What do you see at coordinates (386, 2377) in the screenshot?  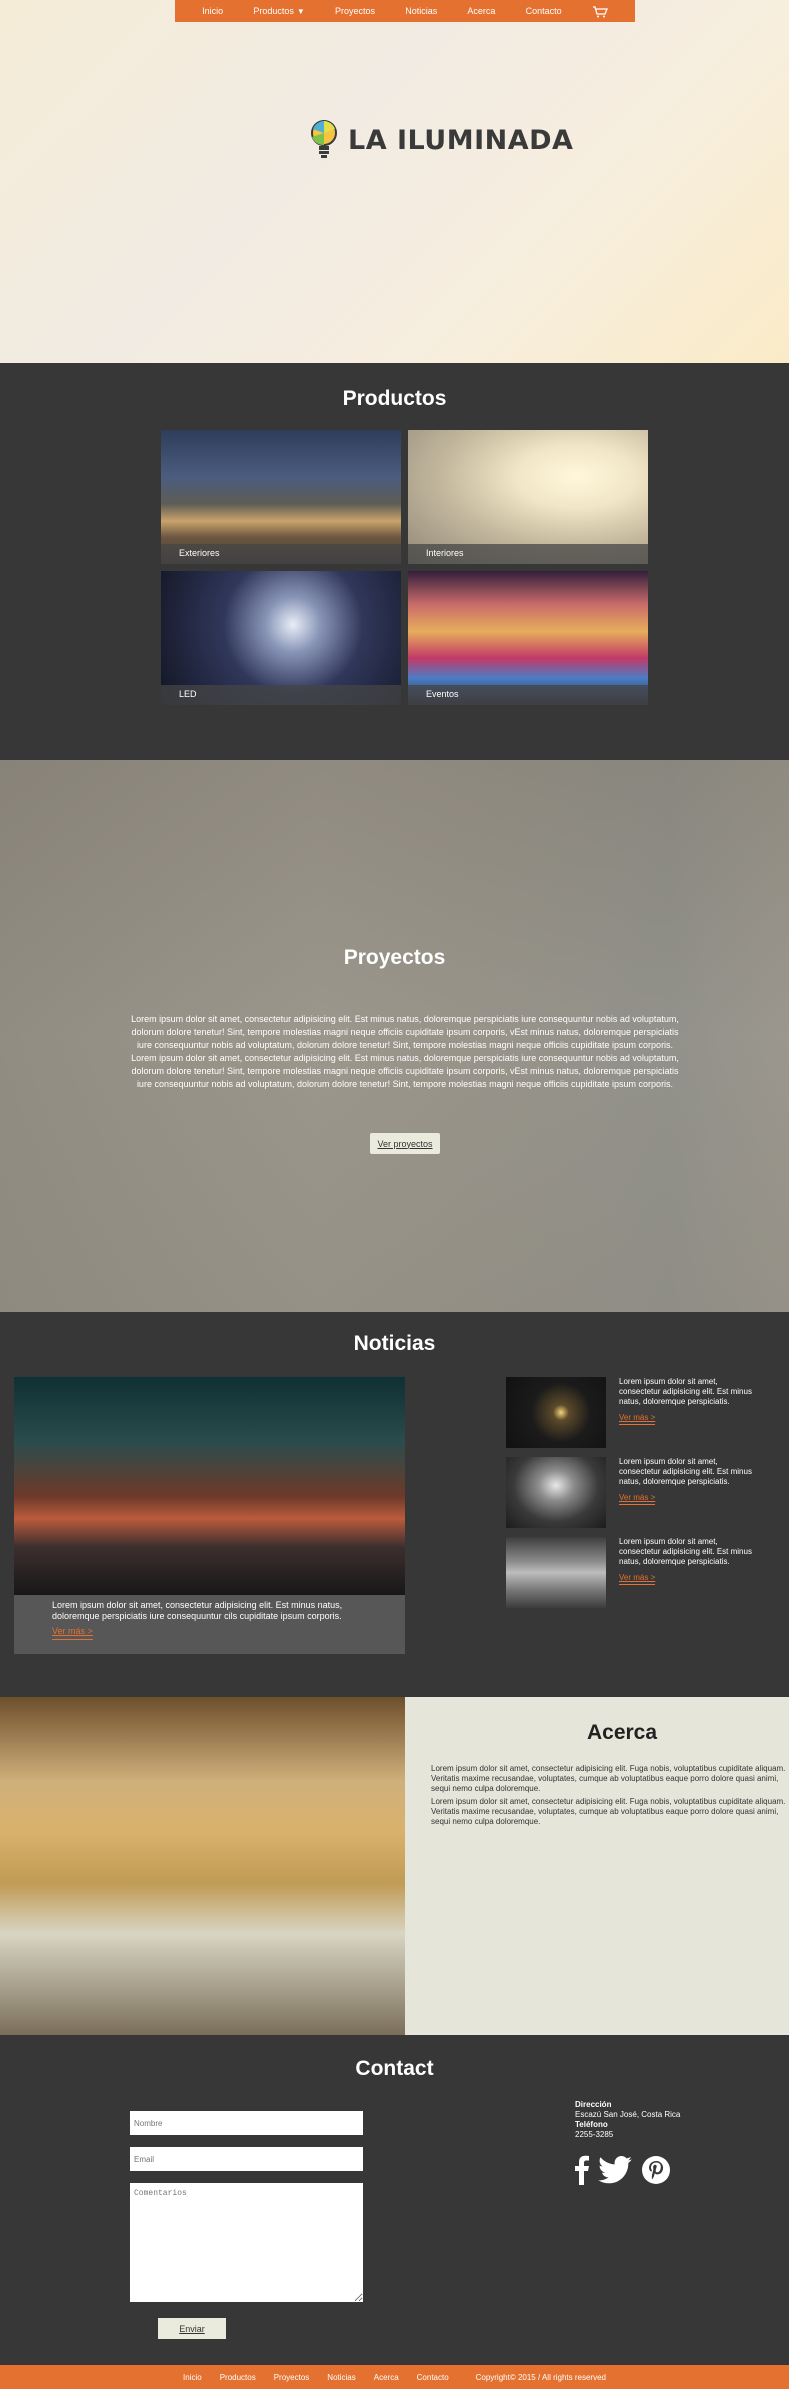 I see `footer-acerca: Acerca` at bounding box center [386, 2377].